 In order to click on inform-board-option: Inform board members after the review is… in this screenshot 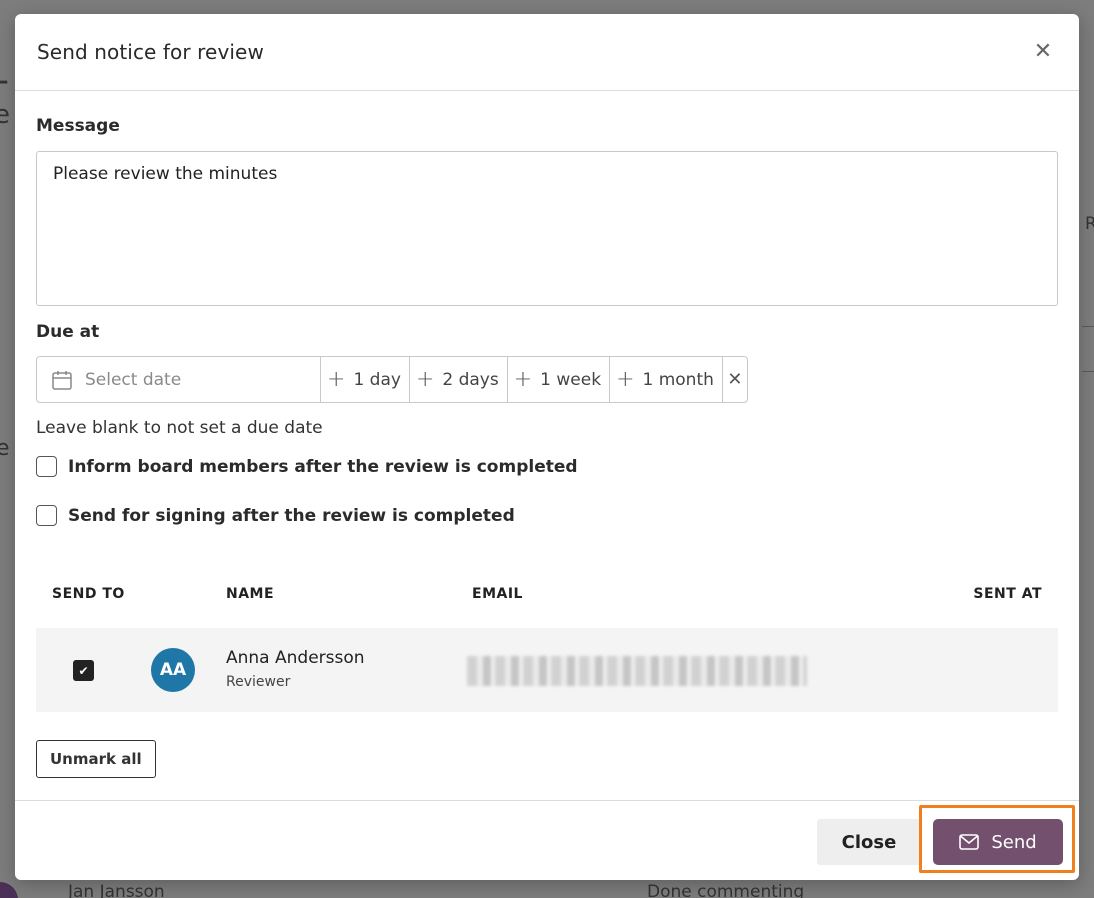, I will do `click(307, 466)`.